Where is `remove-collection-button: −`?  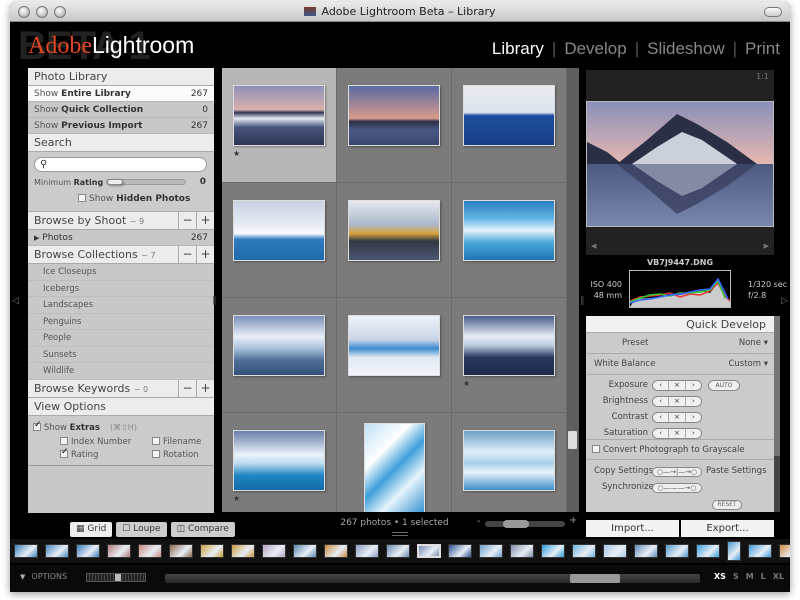 remove-collection-button: − is located at coordinates (187, 255).